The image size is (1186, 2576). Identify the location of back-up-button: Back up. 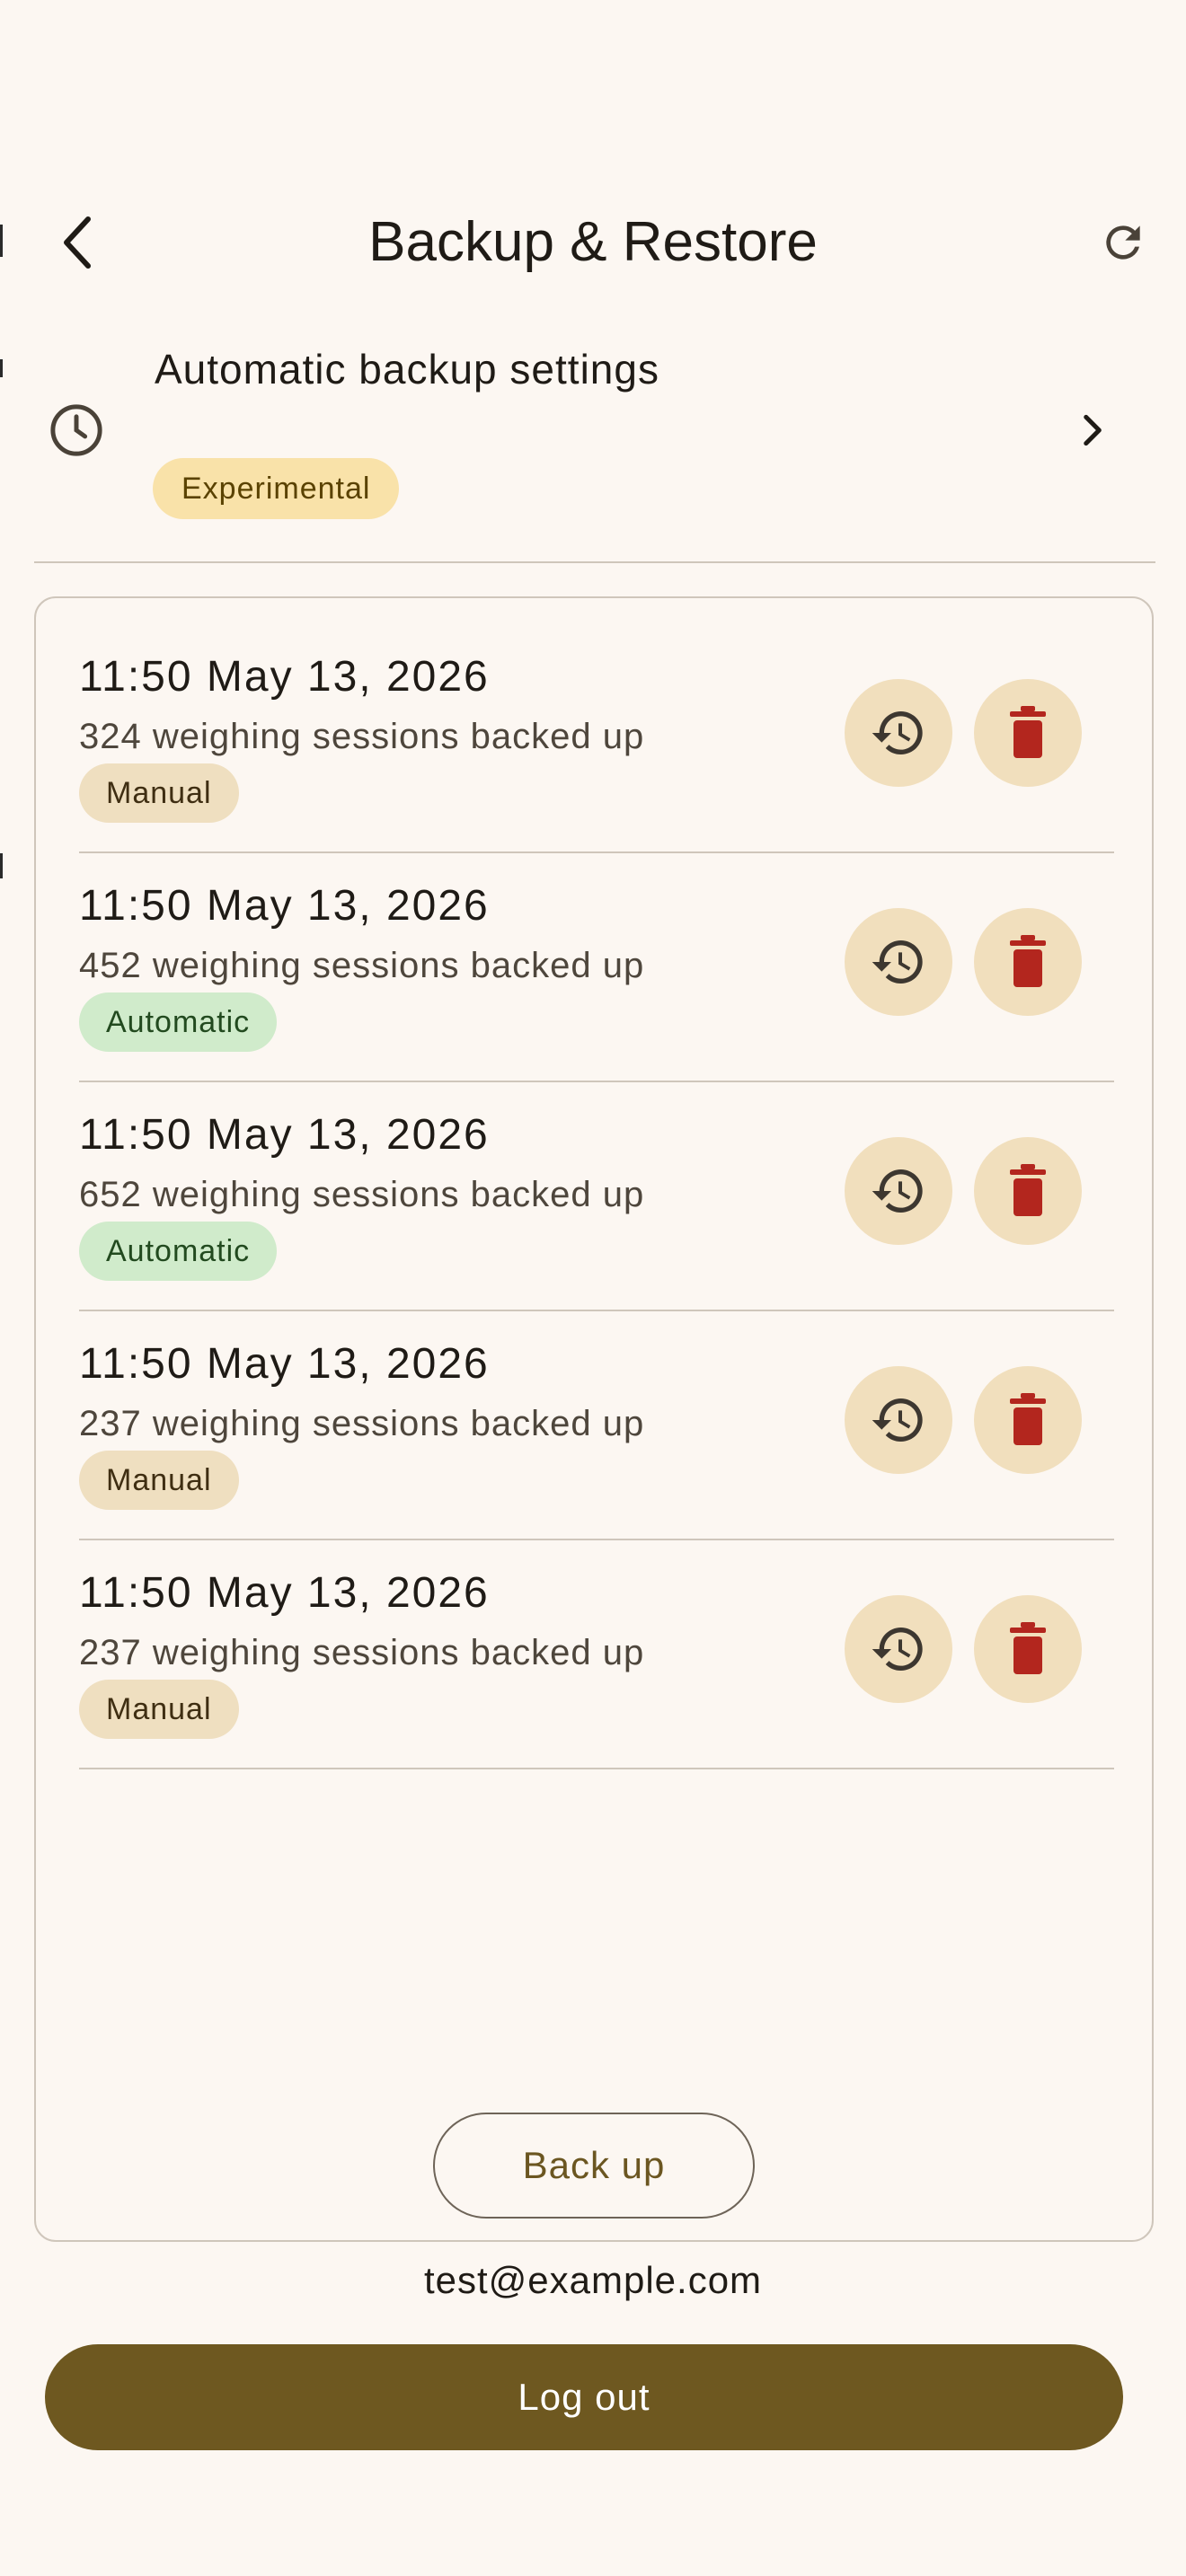
(594, 2166).